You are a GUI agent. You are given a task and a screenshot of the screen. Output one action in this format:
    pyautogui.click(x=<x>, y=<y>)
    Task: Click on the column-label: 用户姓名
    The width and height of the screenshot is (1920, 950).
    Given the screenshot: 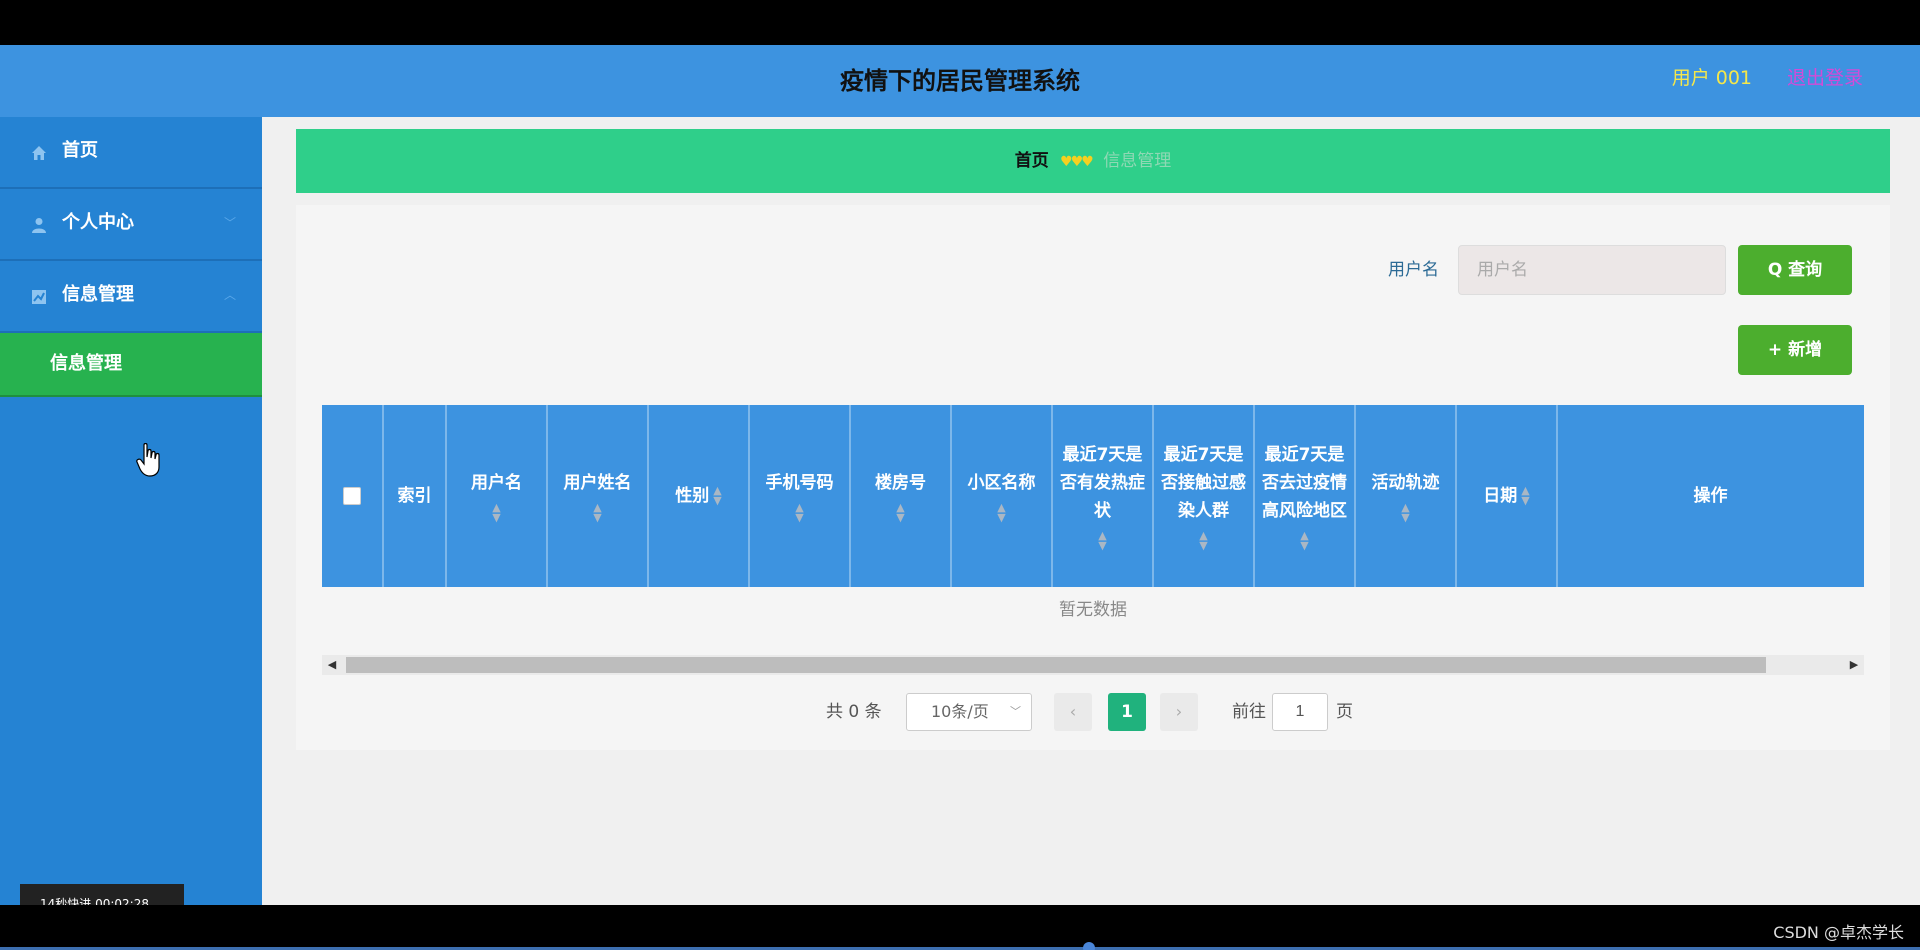 What is the action you would take?
    pyautogui.click(x=597, y=483)
    